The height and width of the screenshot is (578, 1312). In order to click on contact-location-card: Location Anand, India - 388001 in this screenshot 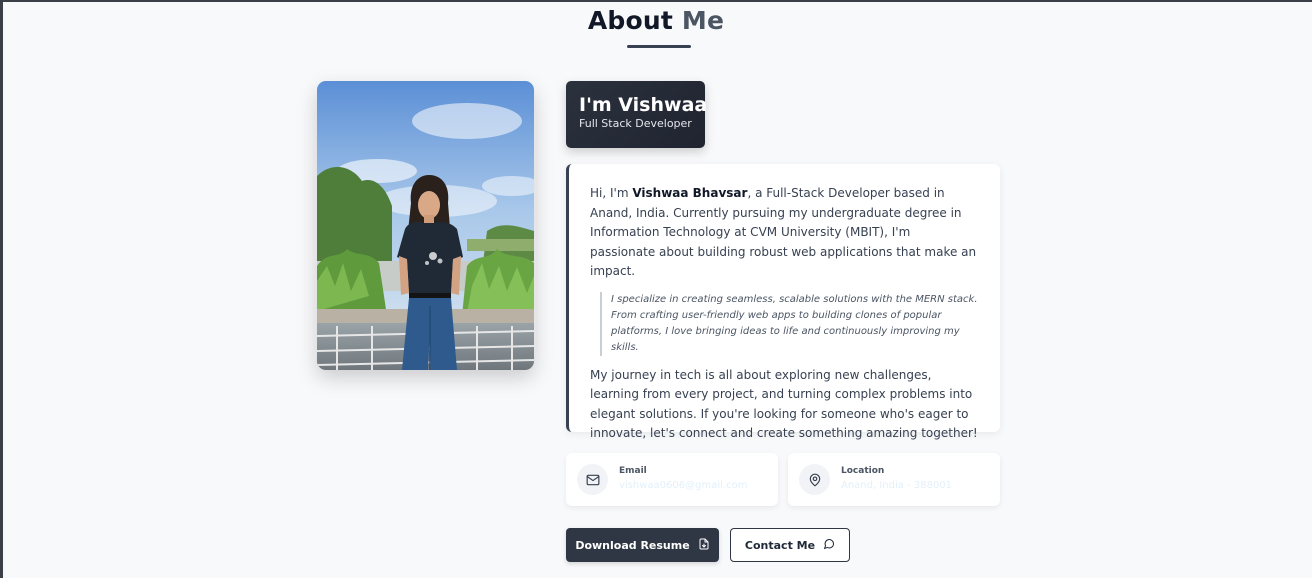, I will do `click(894, 479)`.